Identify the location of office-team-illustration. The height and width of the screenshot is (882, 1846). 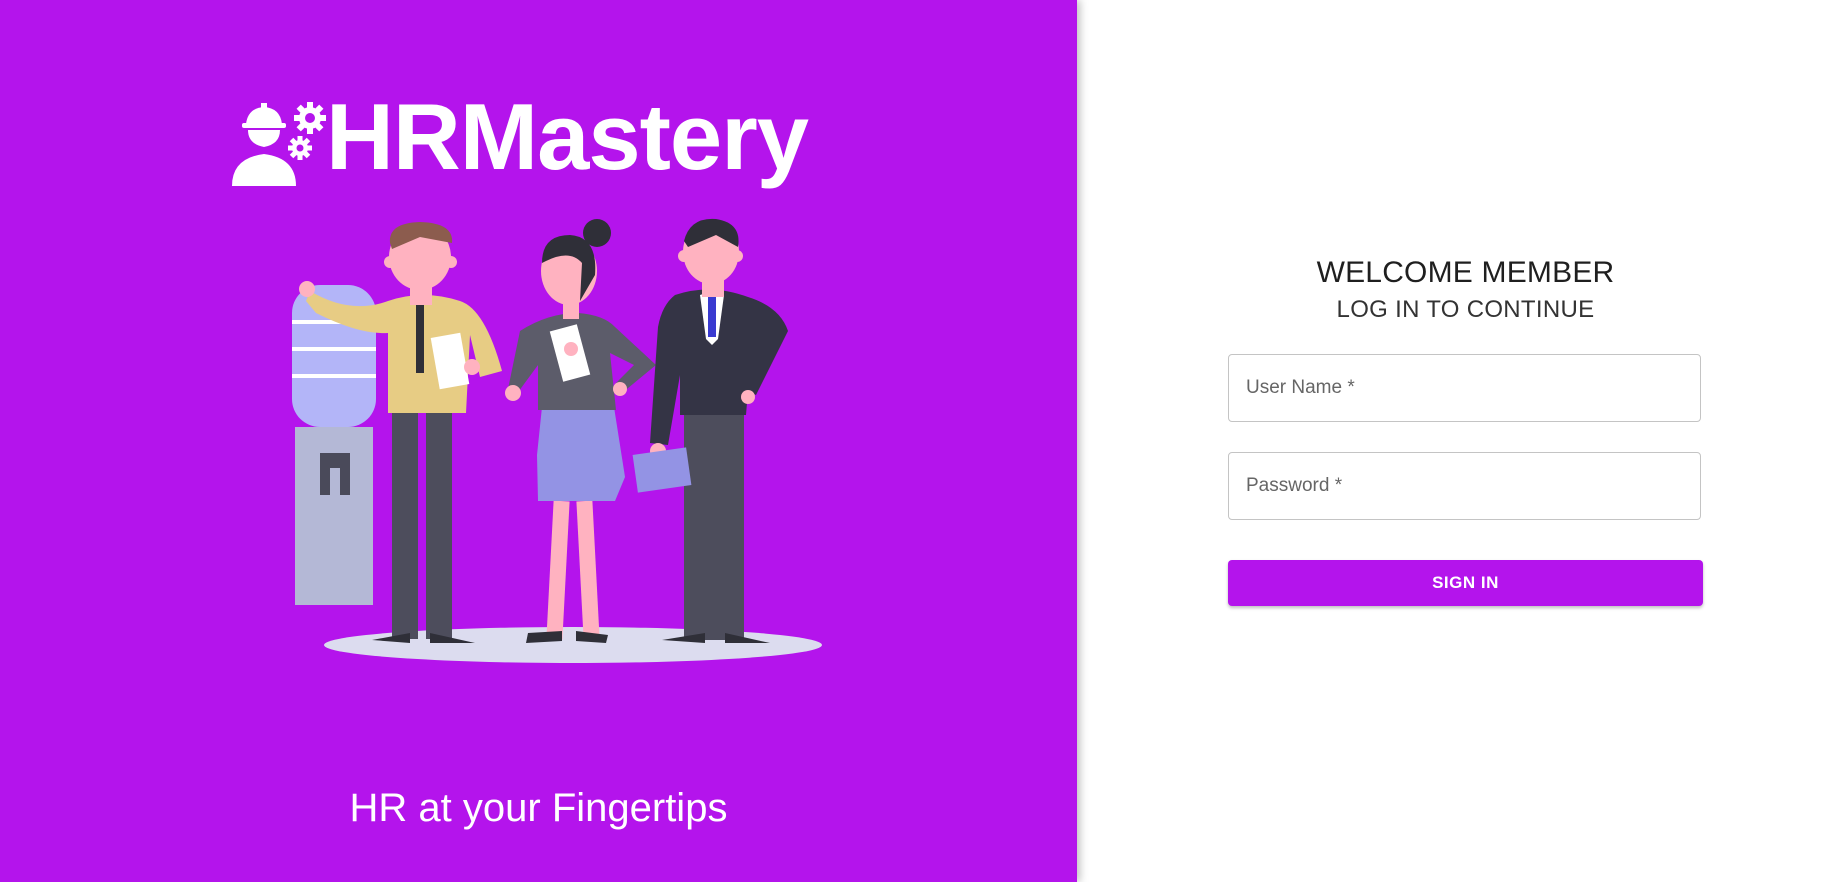
(557, 440).